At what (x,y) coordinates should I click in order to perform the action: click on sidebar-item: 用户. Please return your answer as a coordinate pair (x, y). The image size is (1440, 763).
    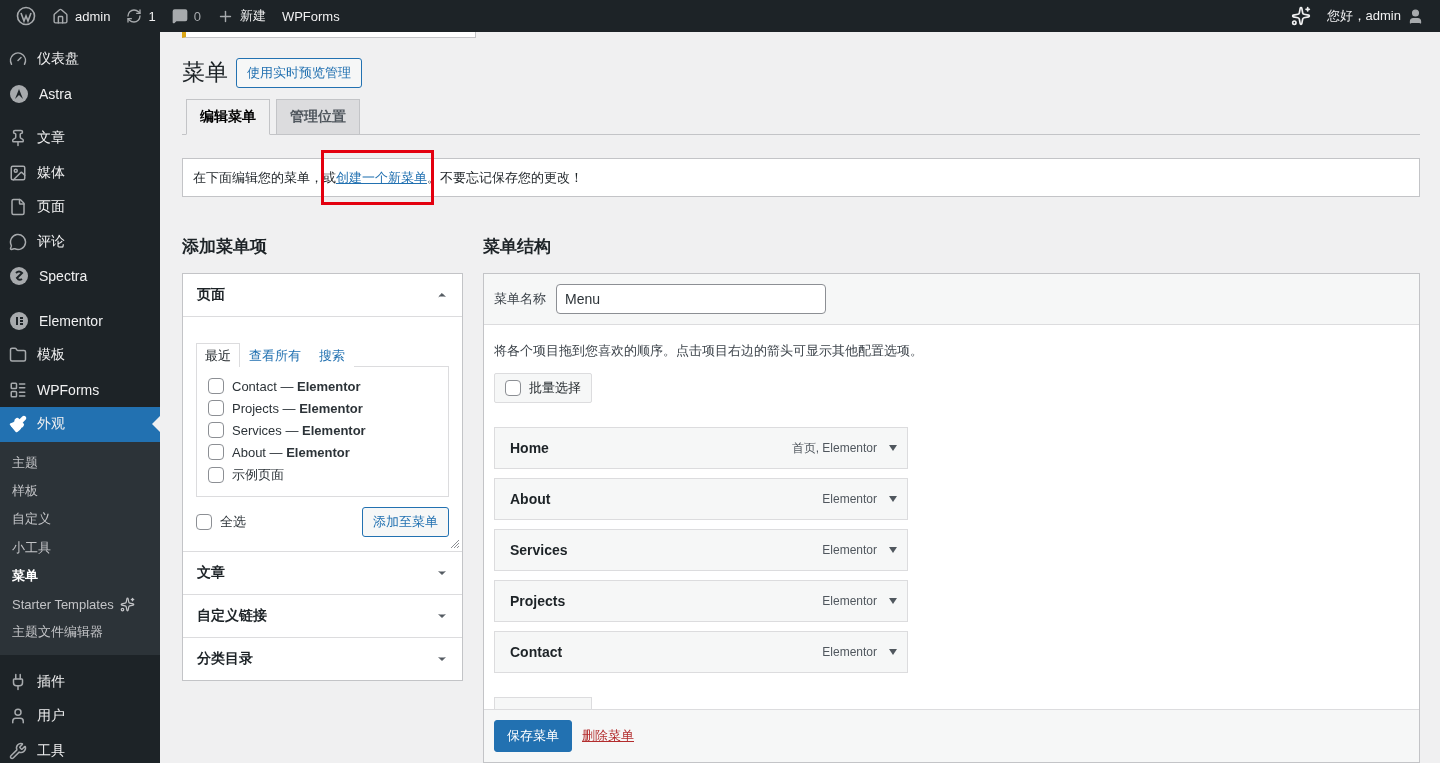
    Looking at the image, I should click on (80, 716).